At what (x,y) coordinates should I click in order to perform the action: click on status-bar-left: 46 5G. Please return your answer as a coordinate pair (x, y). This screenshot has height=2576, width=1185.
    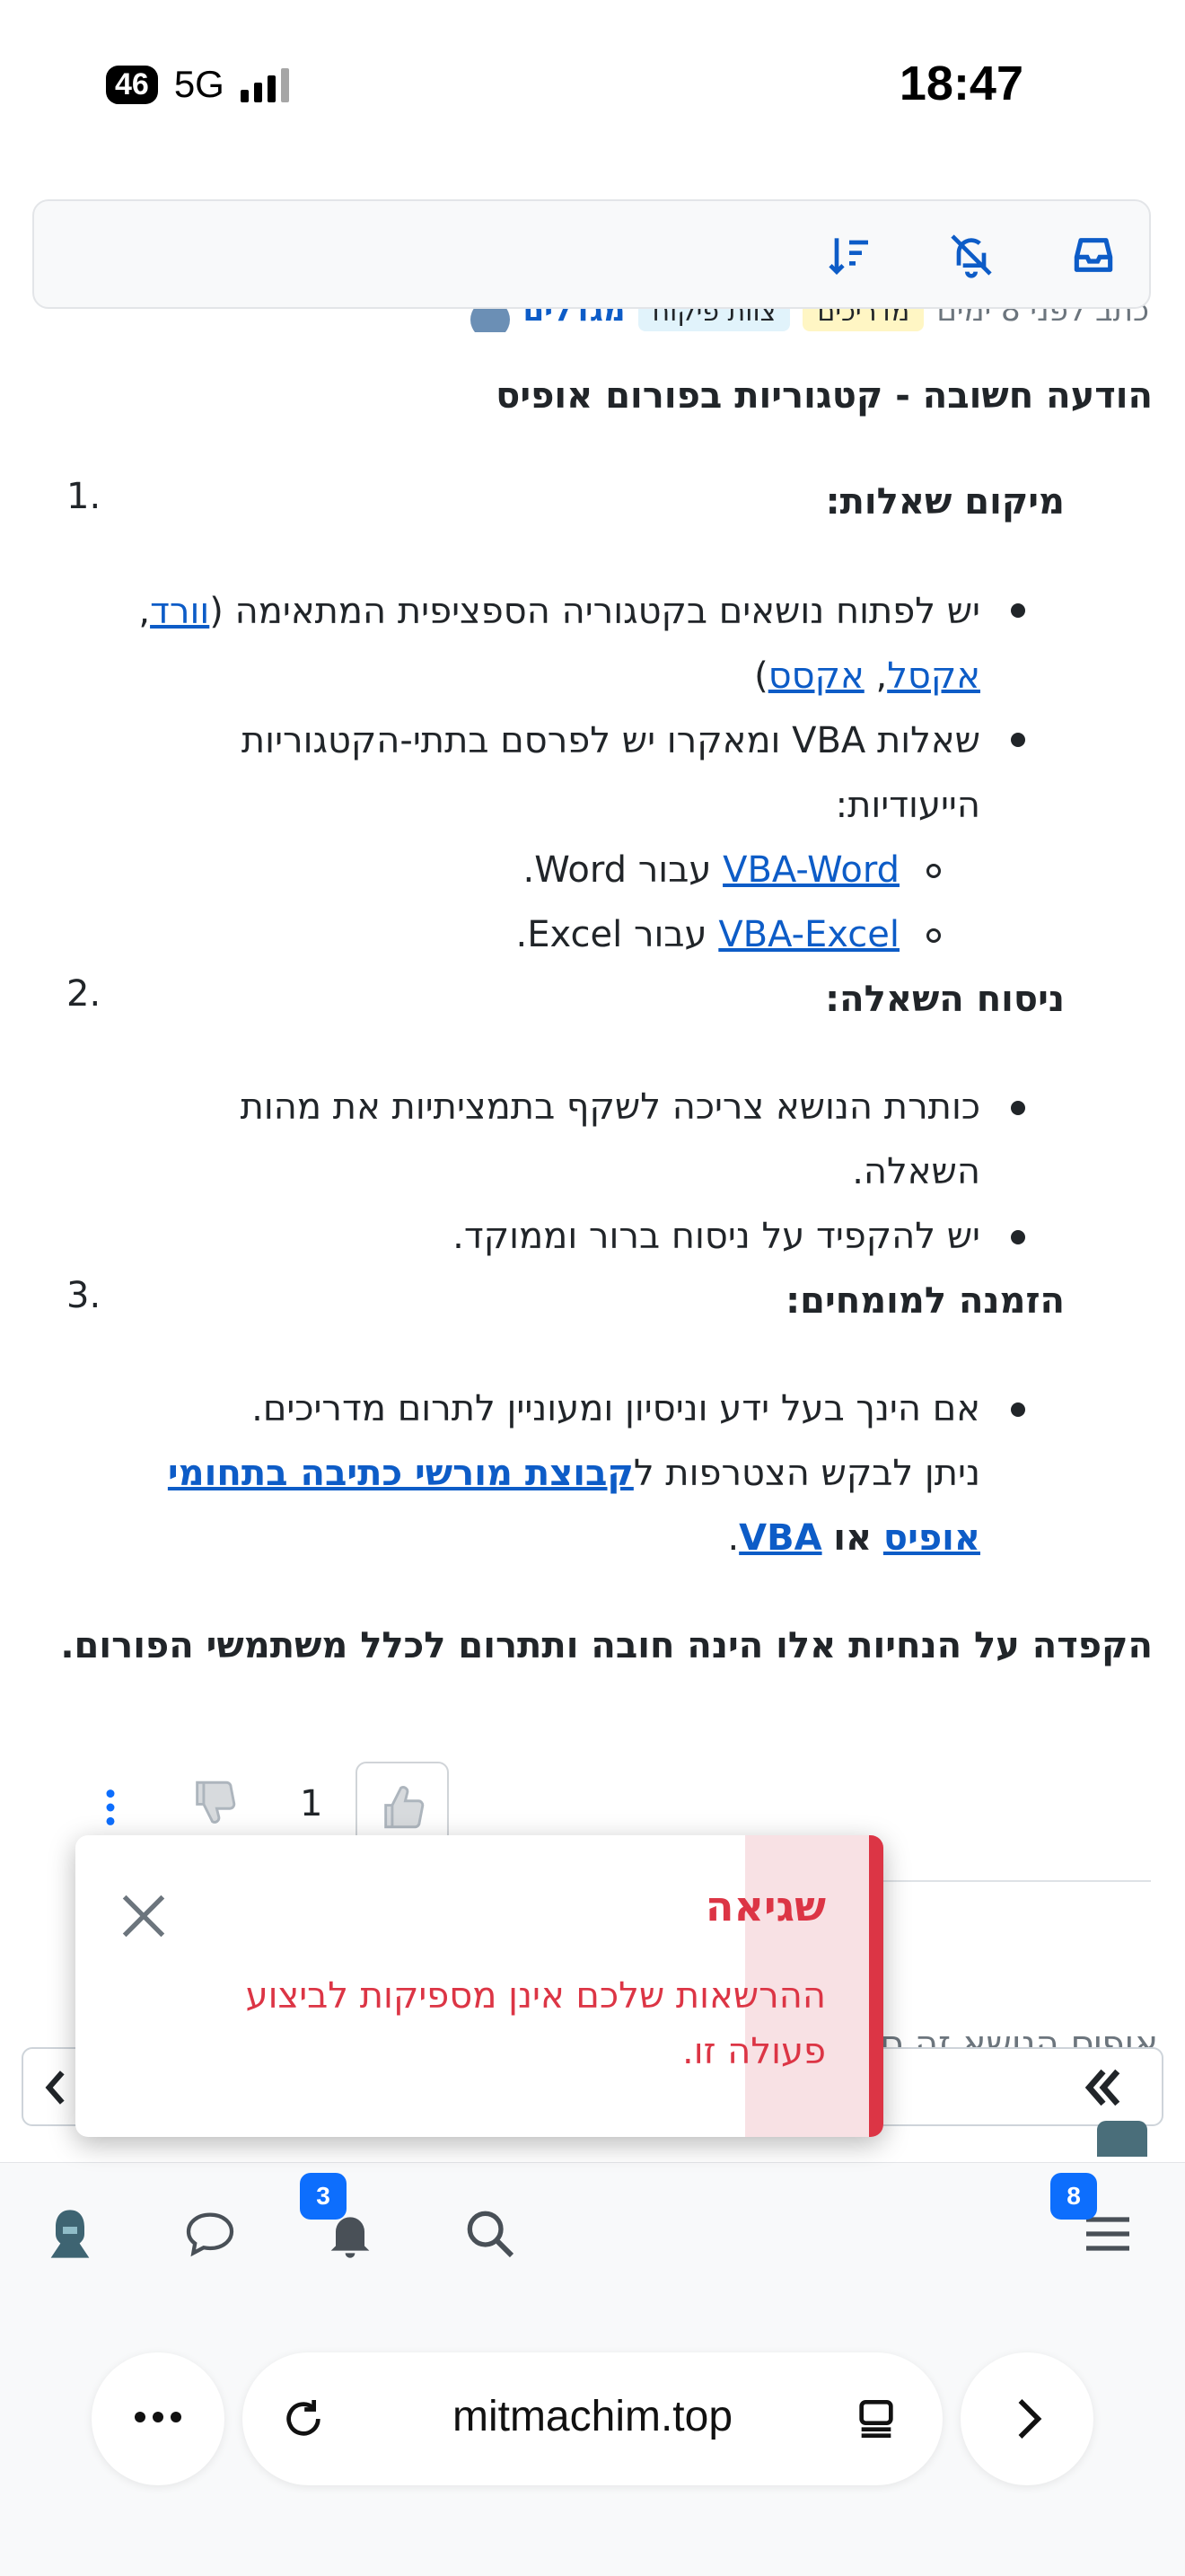
    Looking at the image, I should click on (197, 85).